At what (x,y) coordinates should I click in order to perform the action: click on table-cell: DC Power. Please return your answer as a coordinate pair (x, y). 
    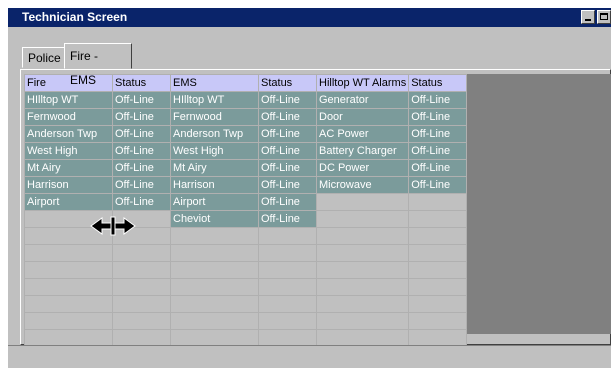
    Looking at the image, I should click on (362, 168).